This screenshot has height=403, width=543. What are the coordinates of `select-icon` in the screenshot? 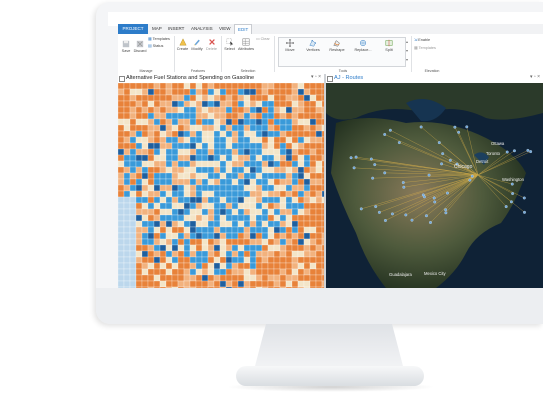 It's located at (229, 42).